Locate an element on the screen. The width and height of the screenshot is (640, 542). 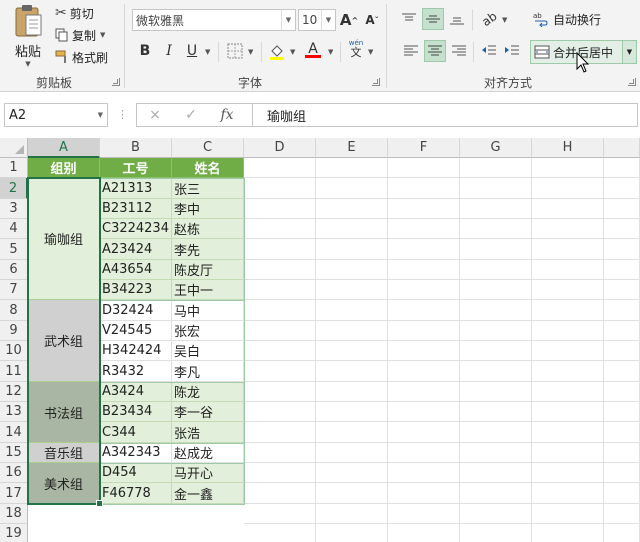
align-left-button is located at coordinates (411, 51).